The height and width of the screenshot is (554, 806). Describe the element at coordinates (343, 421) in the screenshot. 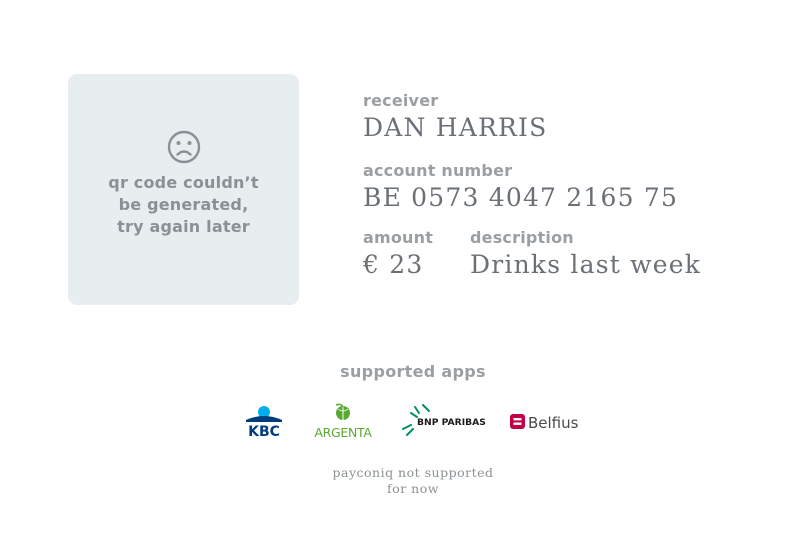

I see `argenta-logo: ARGENTA` at that location.